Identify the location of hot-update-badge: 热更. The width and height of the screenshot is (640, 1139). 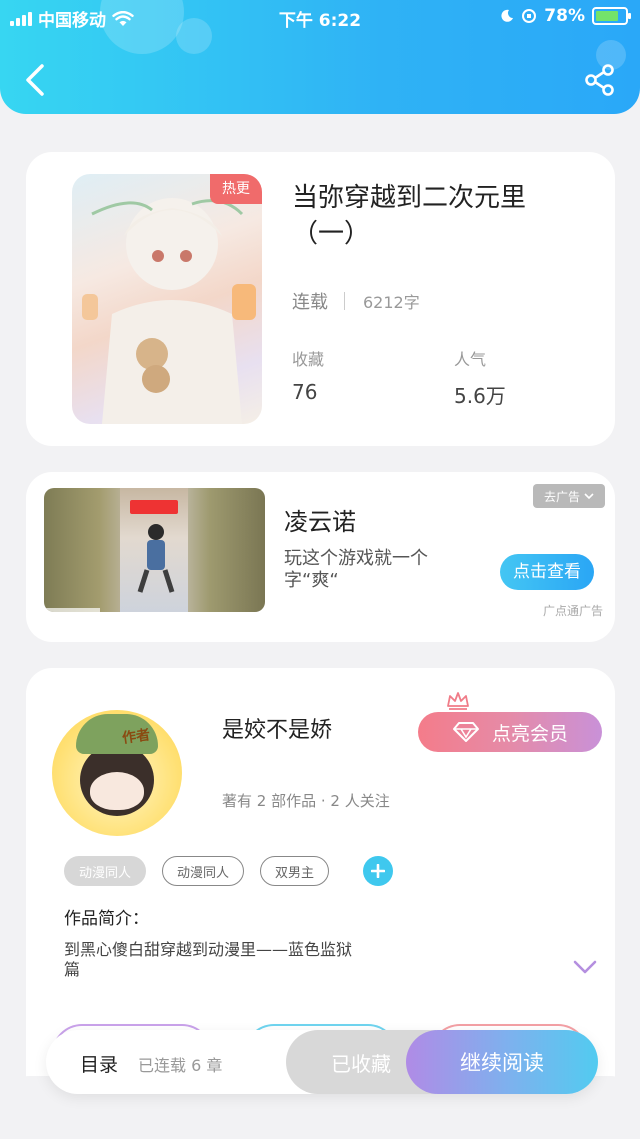
(236, 189).